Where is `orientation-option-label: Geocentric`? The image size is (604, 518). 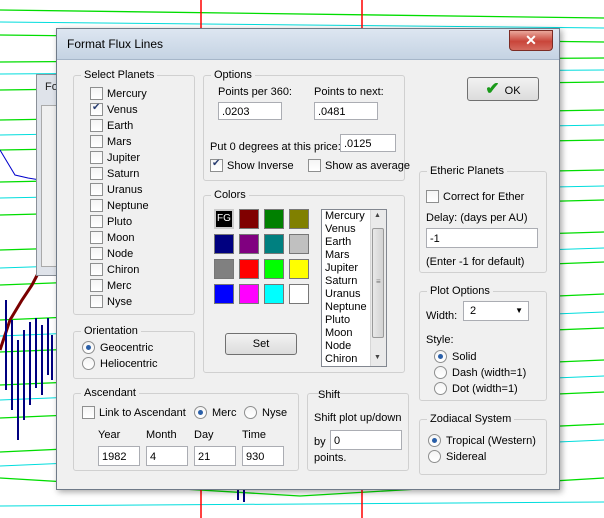 orientation-option-label: Geocentric is located at coordinates (127, 347).